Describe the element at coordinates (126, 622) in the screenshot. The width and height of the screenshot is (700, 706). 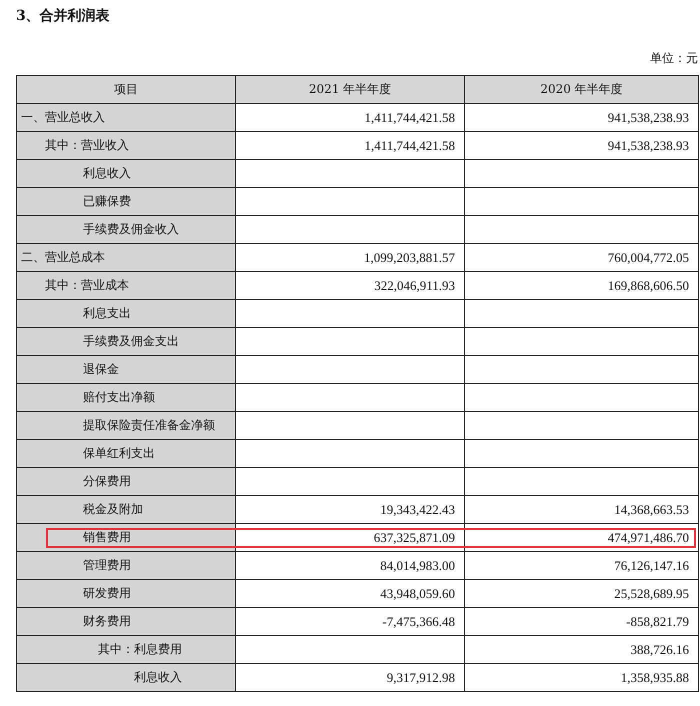
I see `item-cell: 财务费用` at that location.